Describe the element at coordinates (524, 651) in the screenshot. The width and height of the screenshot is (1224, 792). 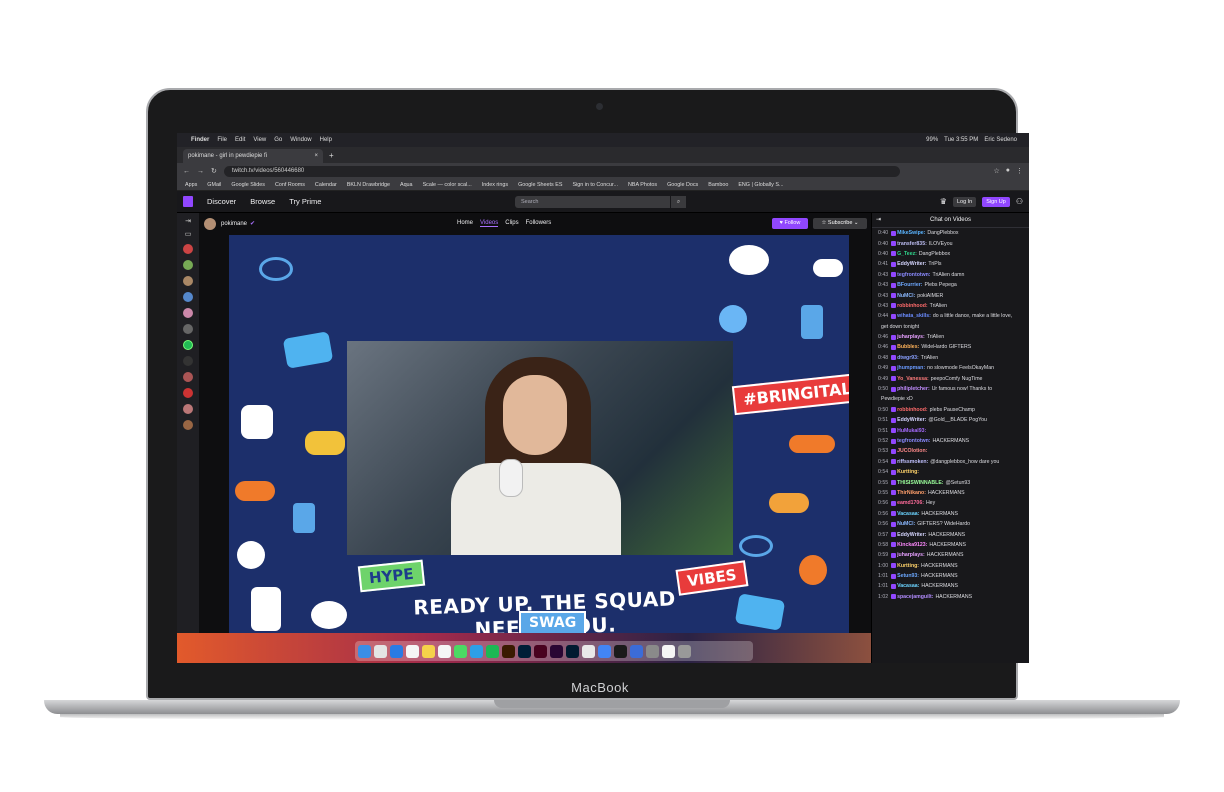
I see `photoshop-icon` at that location.